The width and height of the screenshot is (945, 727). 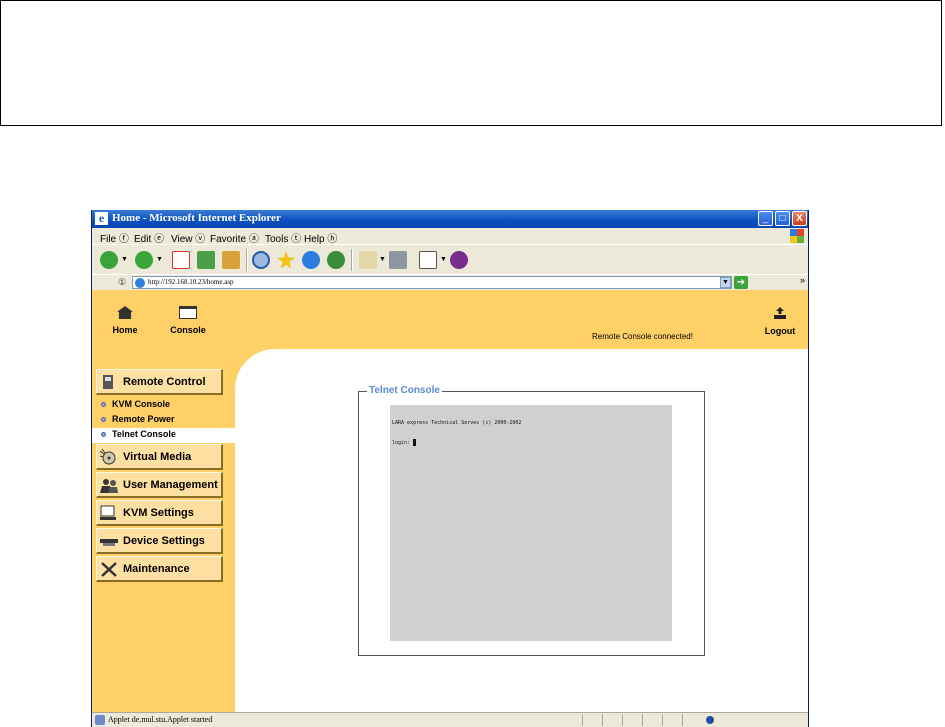 What do you see at coordinates (114, 237) in the screenshot?
I see `menu-file: File ⓕ` at bounding box center [114, 237].